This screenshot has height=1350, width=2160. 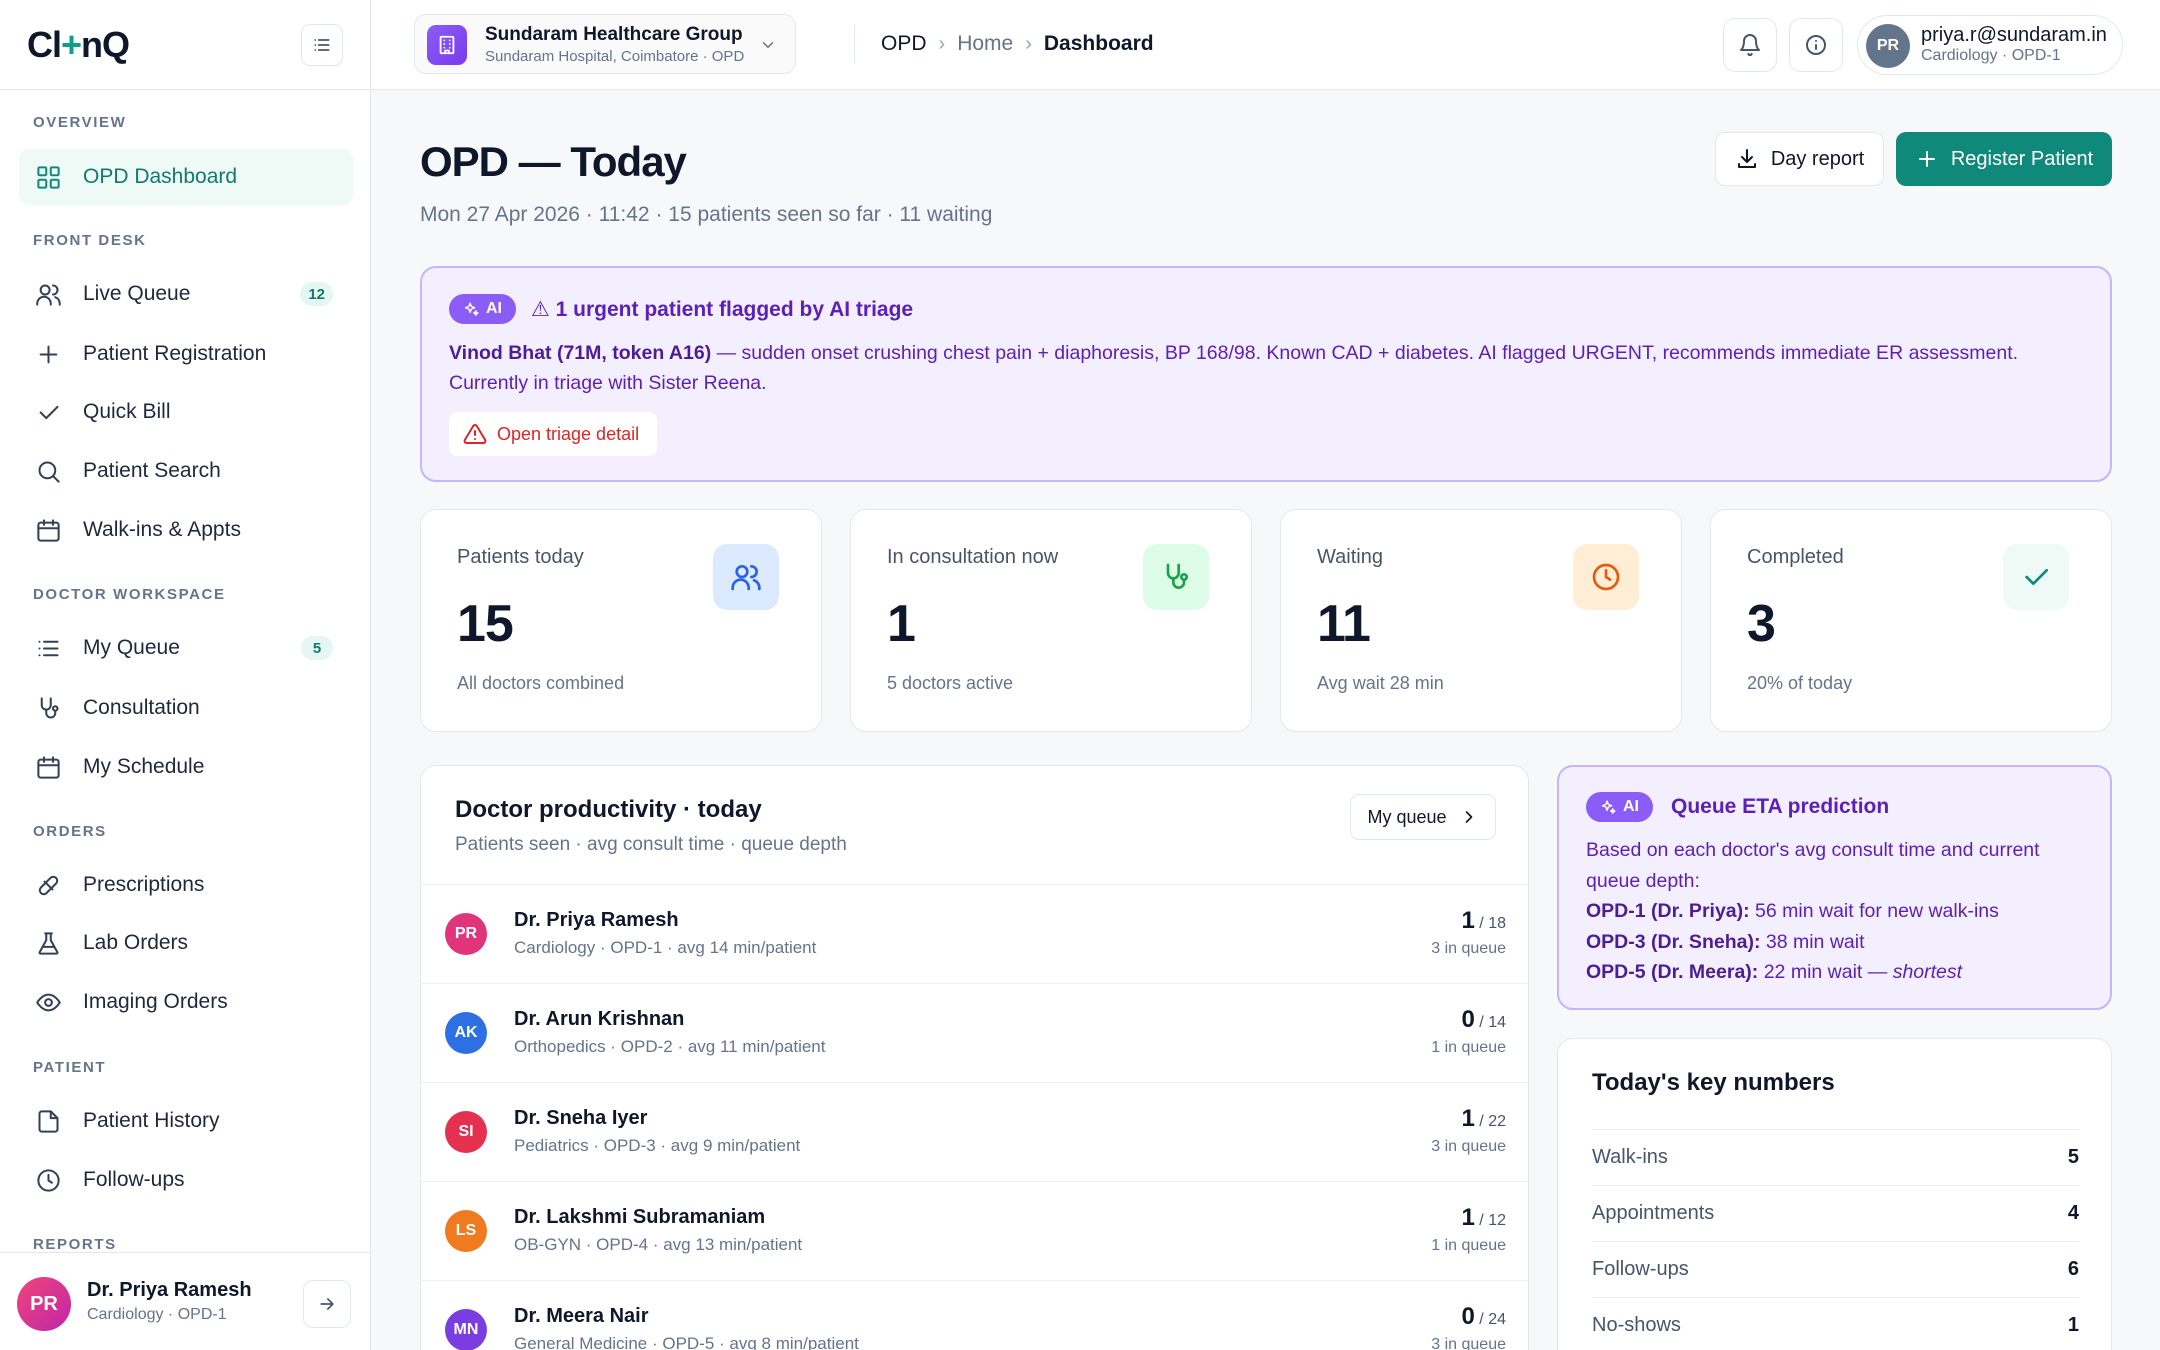 I want to click on users-icon, so click(x=746, y=577).